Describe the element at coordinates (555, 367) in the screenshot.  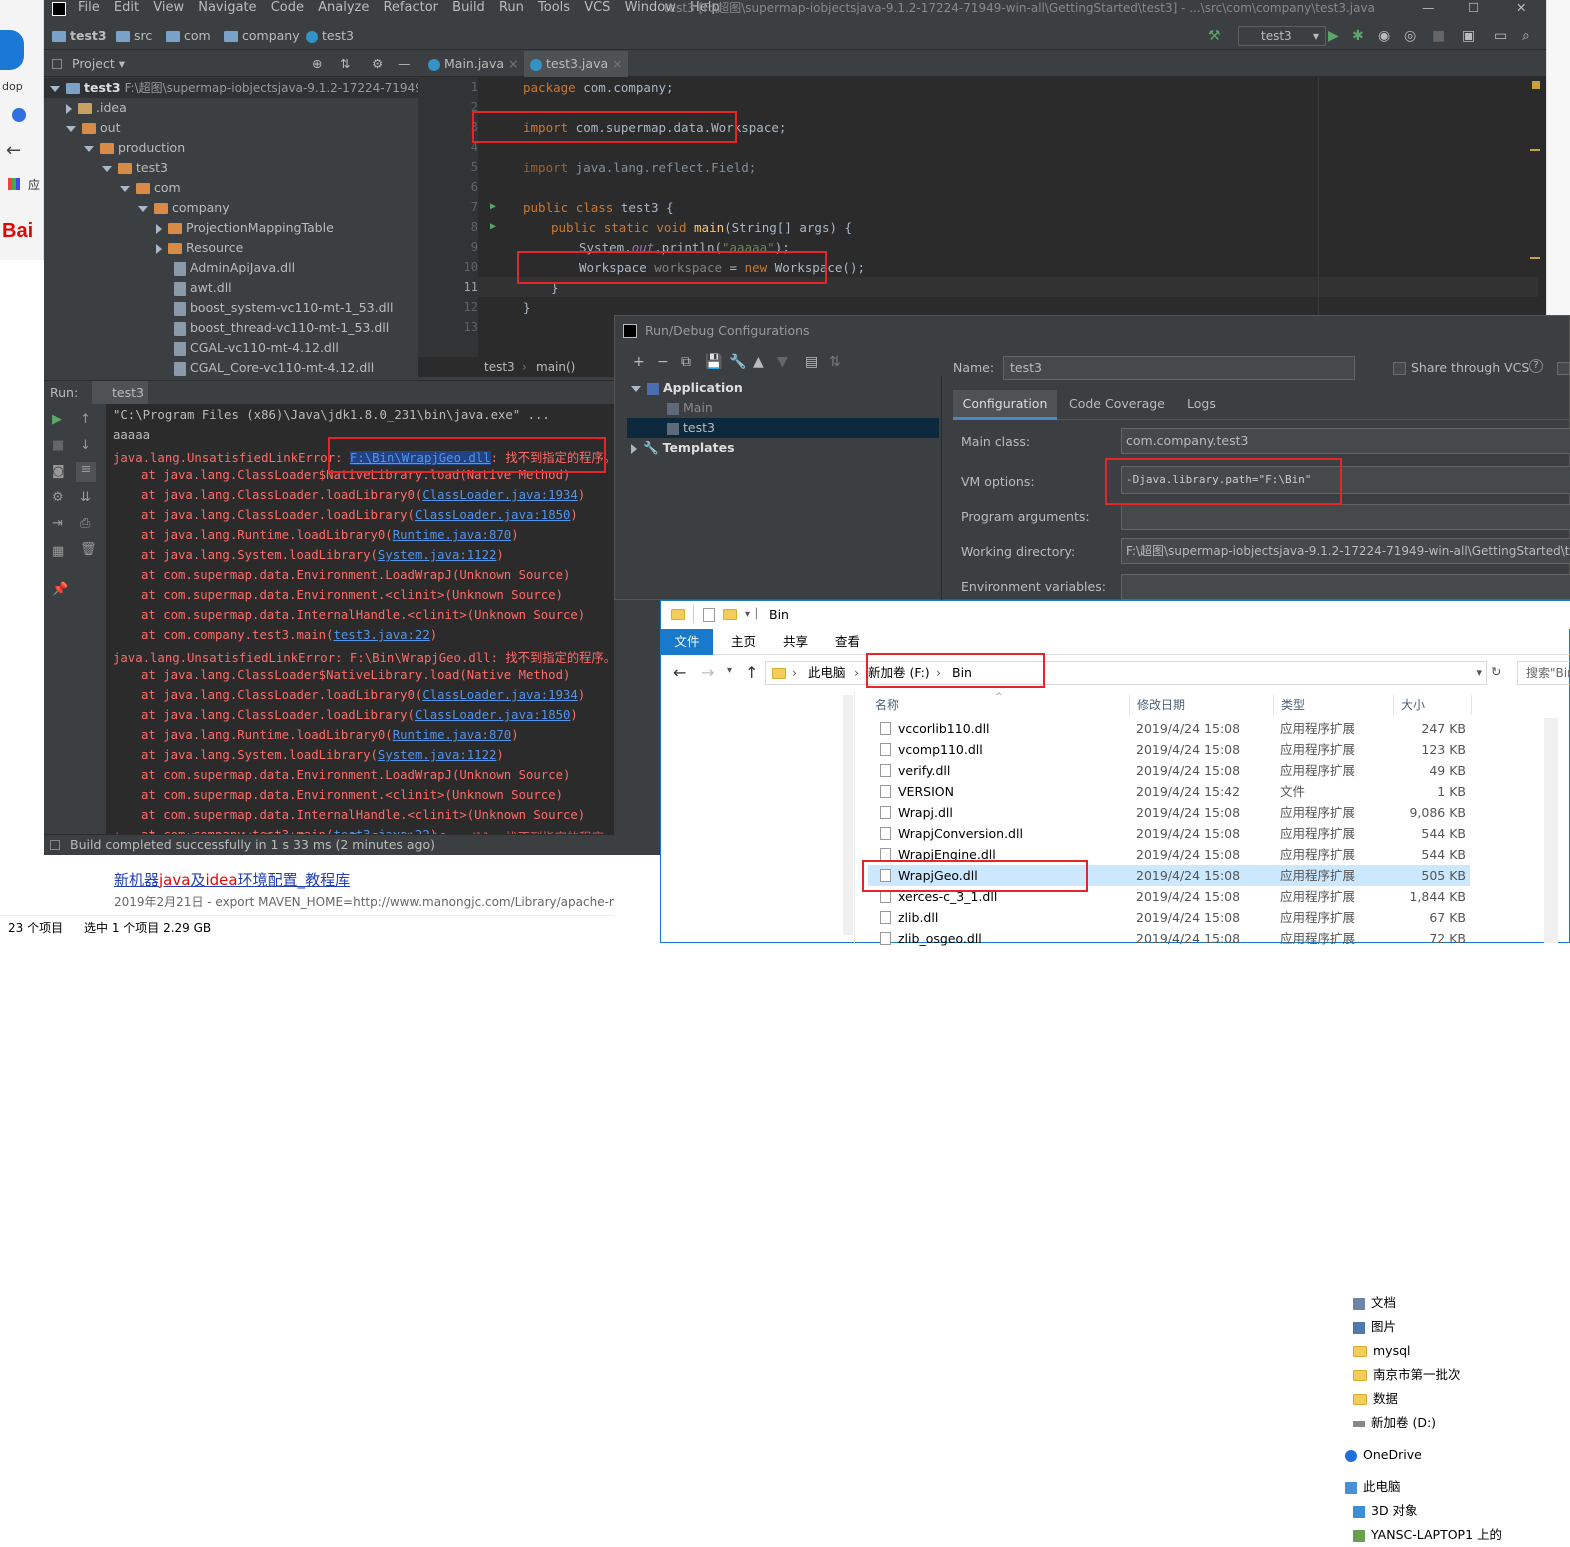
I see `code-breadcrumb-method: main()` at that location.